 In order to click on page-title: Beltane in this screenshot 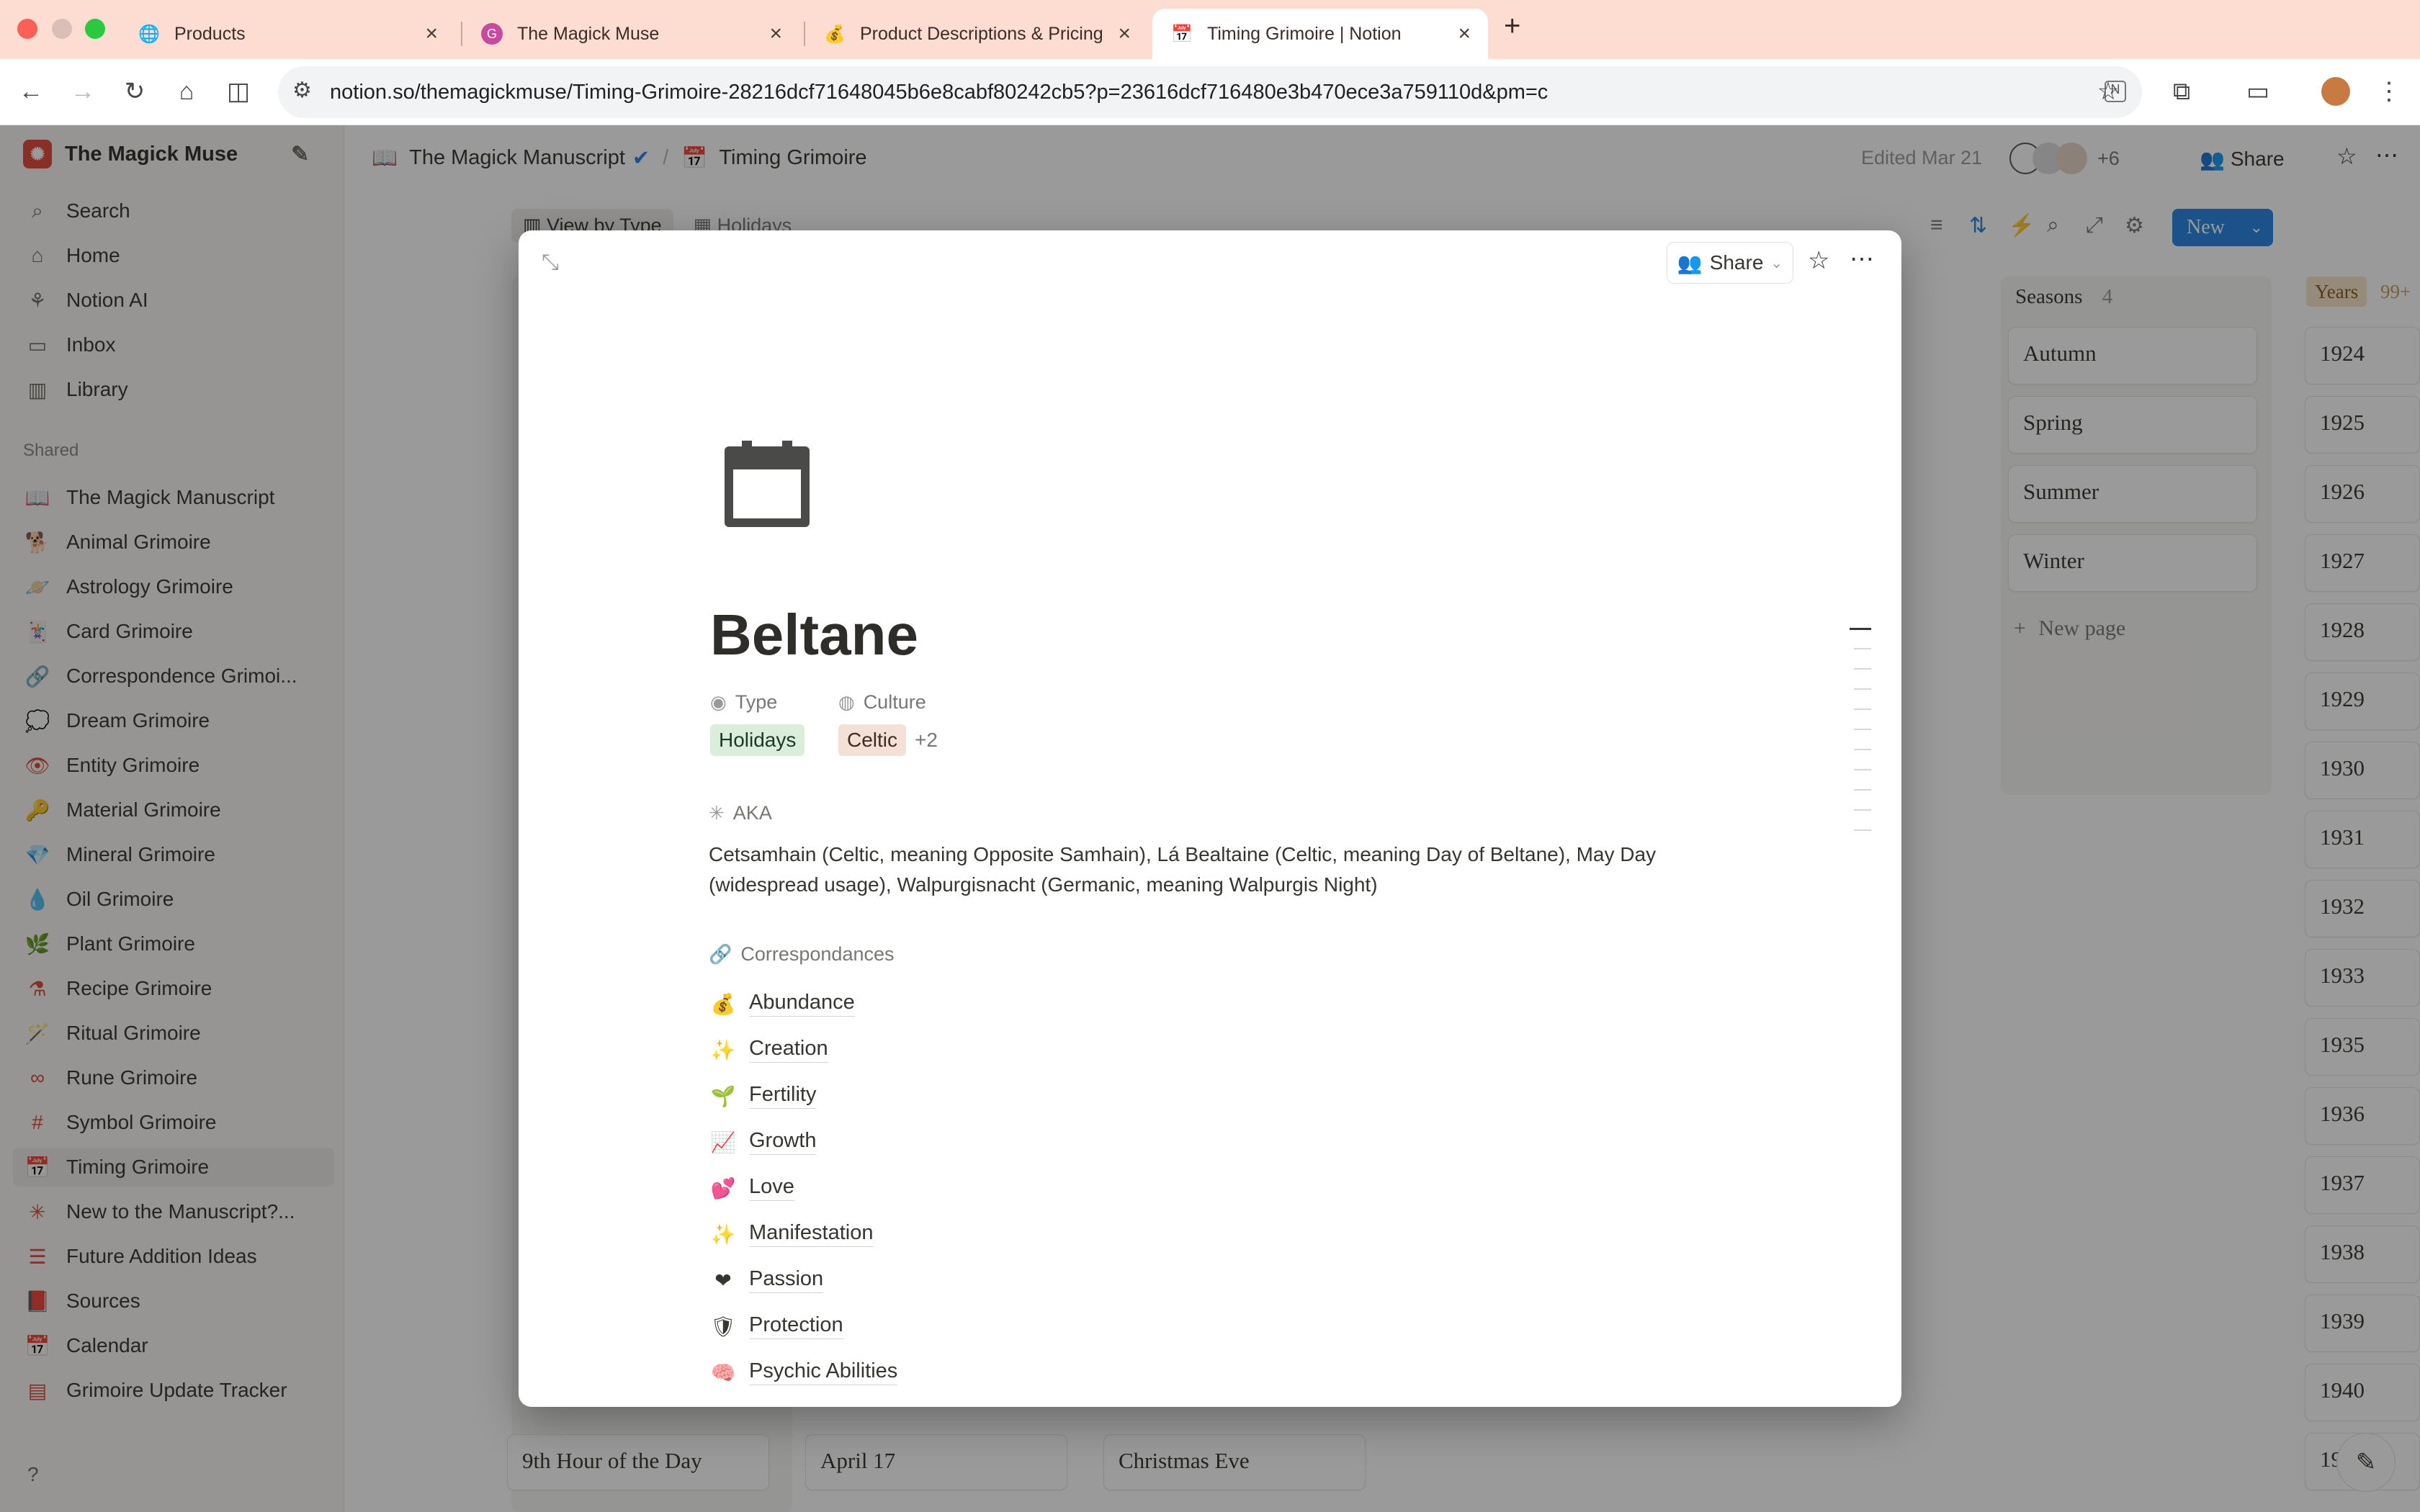, I will do `click(814, 635)`.